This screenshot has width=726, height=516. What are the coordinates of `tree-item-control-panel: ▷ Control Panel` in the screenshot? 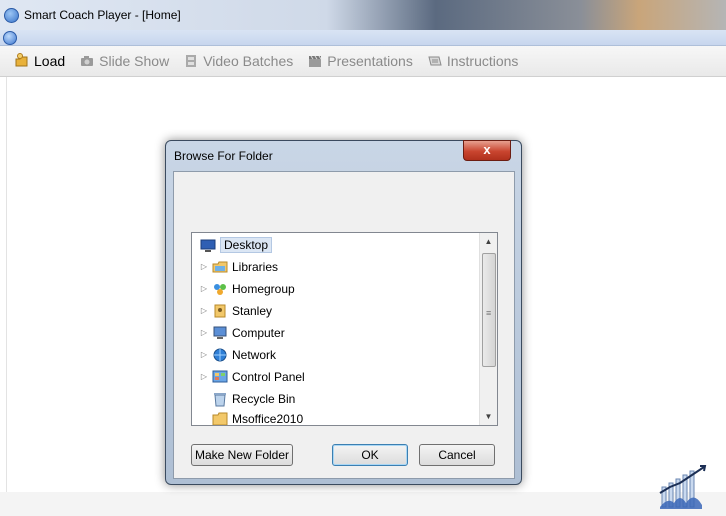 It's located at (252, 377).